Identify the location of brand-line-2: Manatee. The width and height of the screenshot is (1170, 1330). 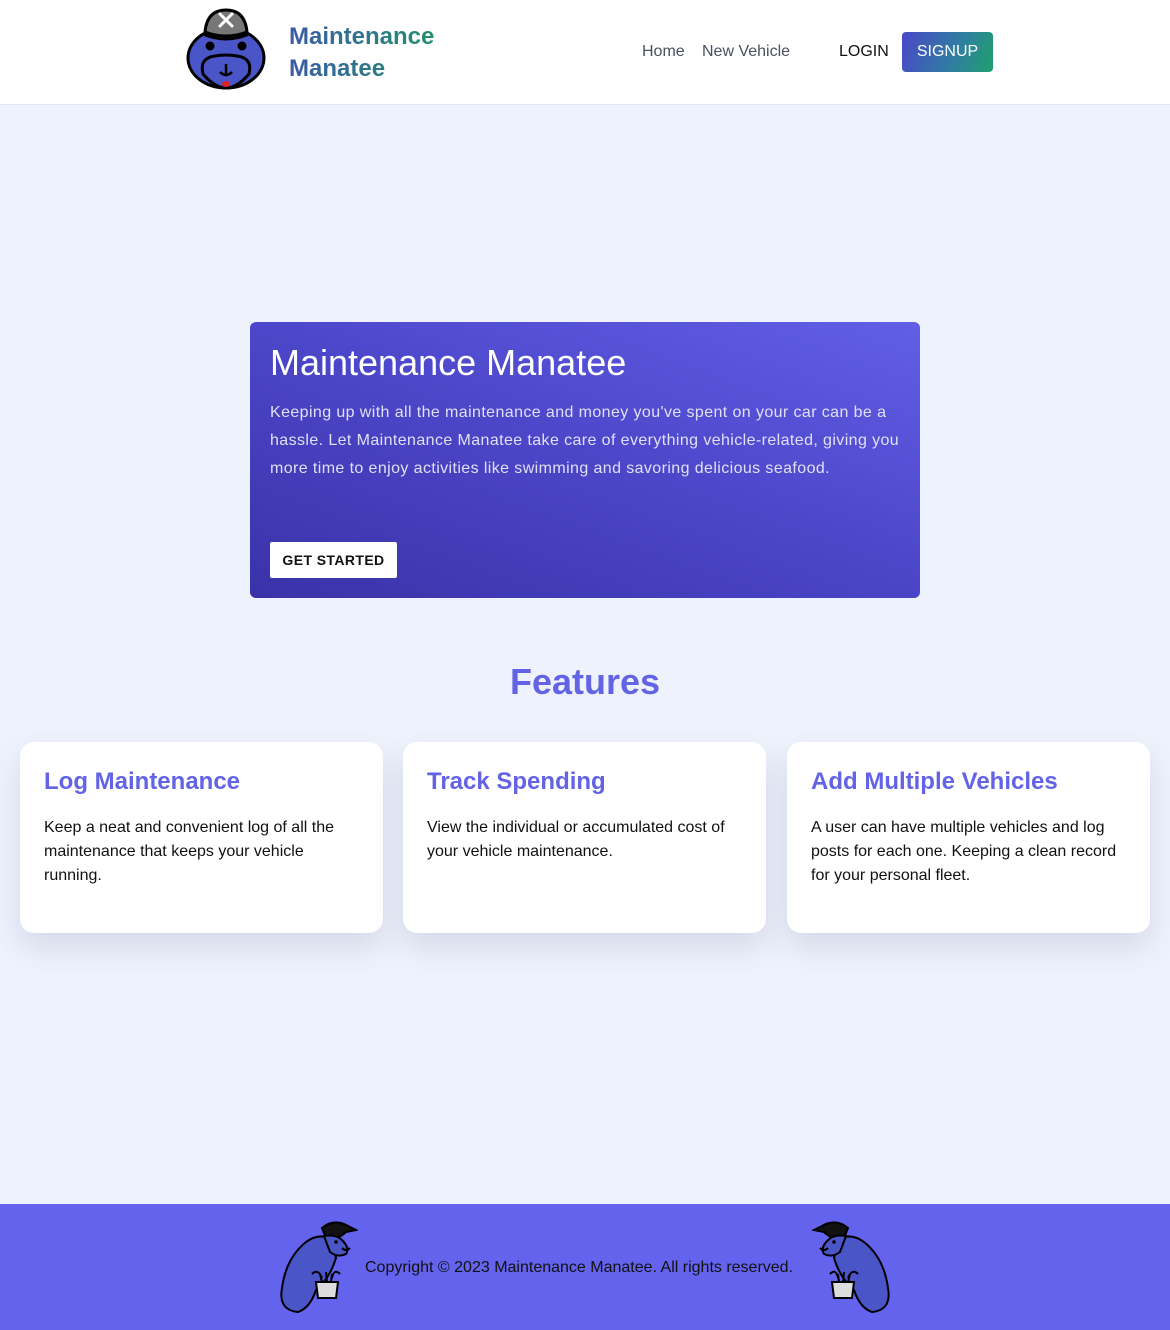
(337, 68).